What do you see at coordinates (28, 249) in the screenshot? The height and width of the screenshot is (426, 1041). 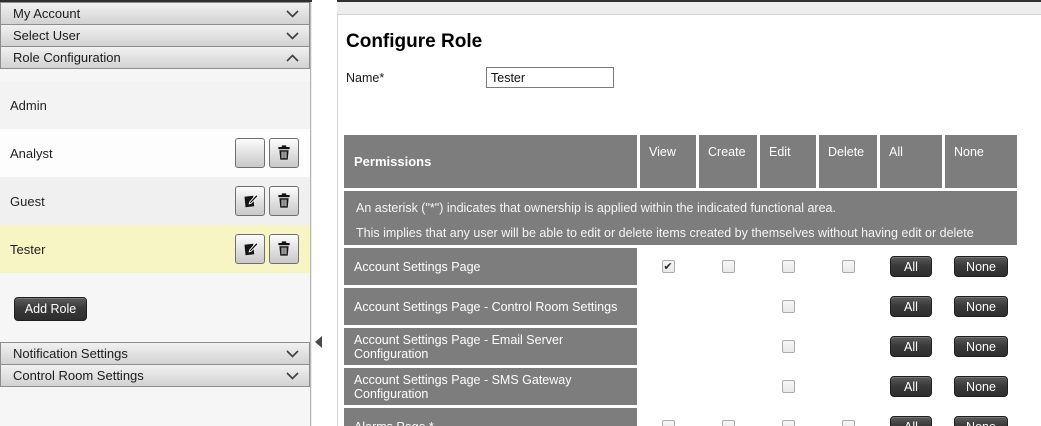 I see `role-name: Tester` at bounding box center [28, 249].